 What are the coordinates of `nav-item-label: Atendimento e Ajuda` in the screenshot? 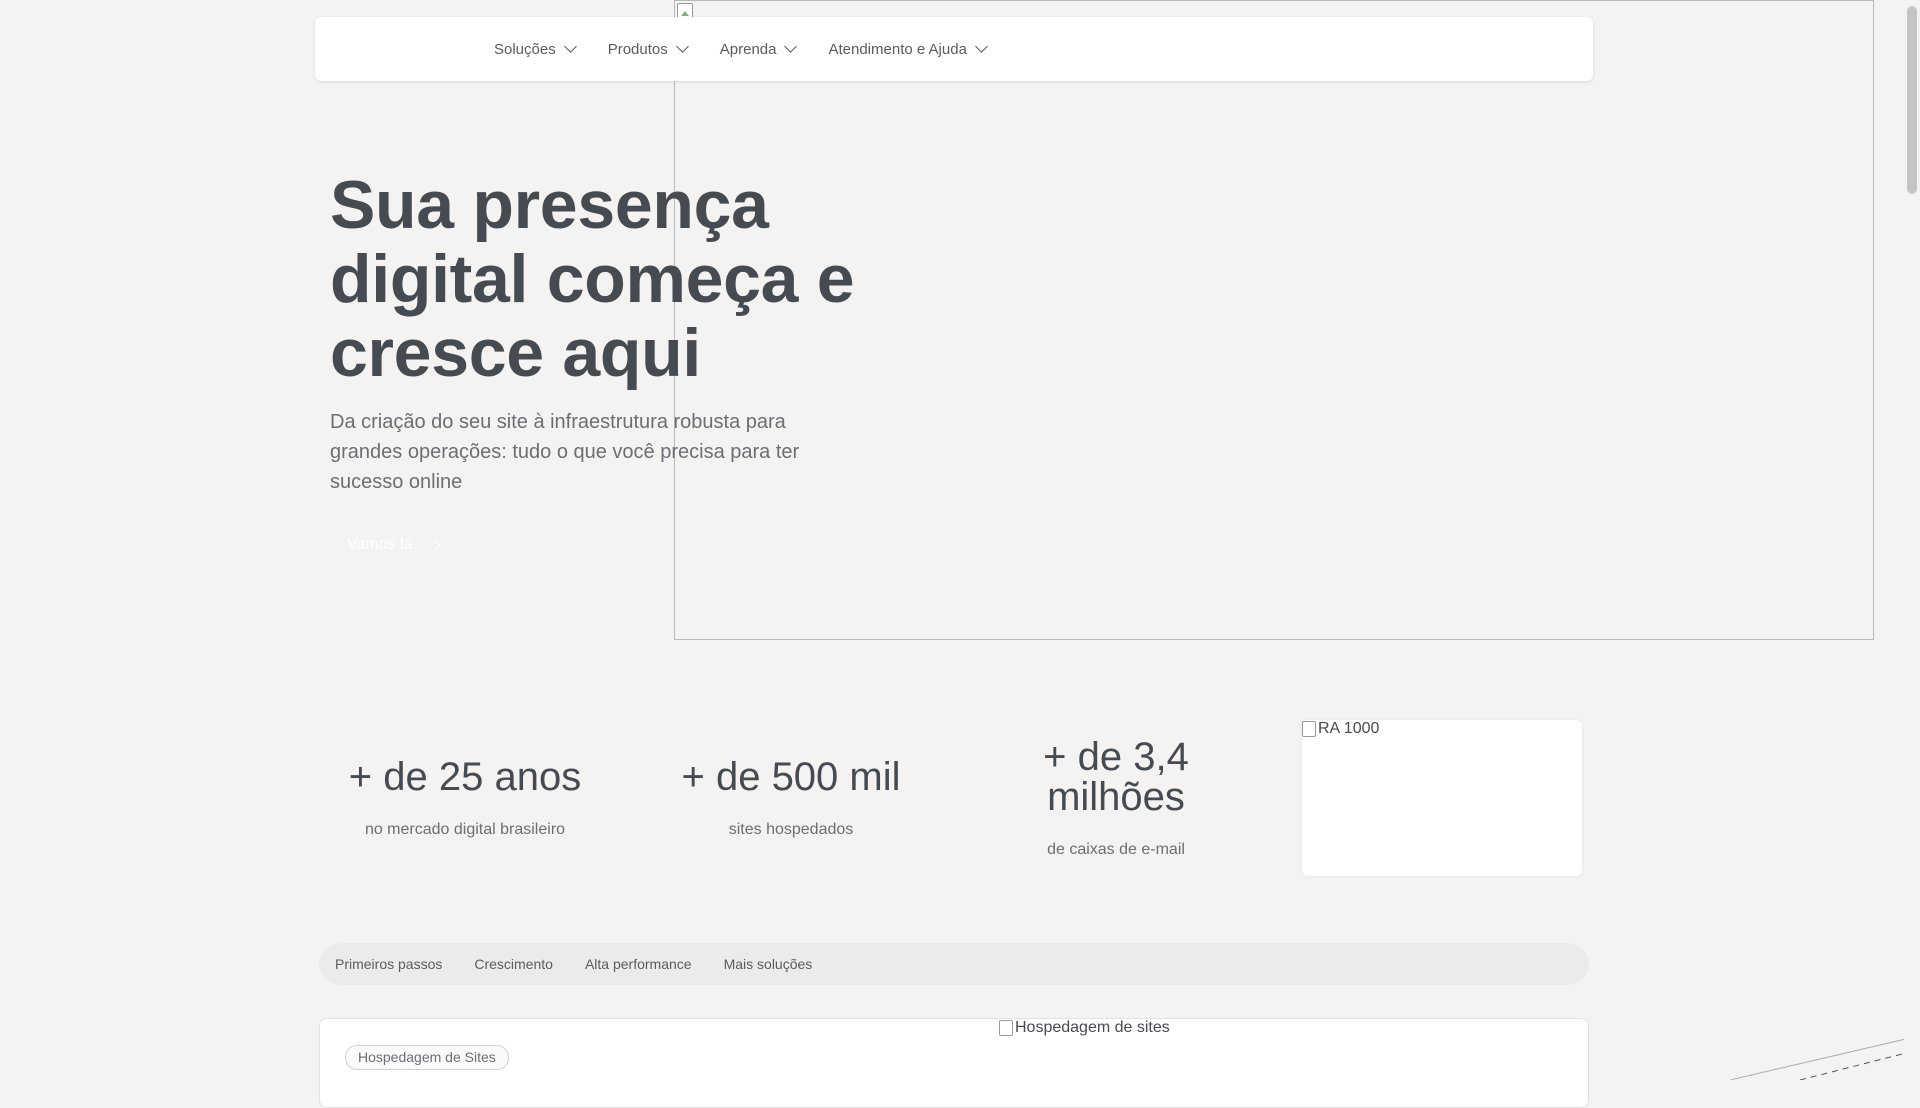 It's located at (897, 49).